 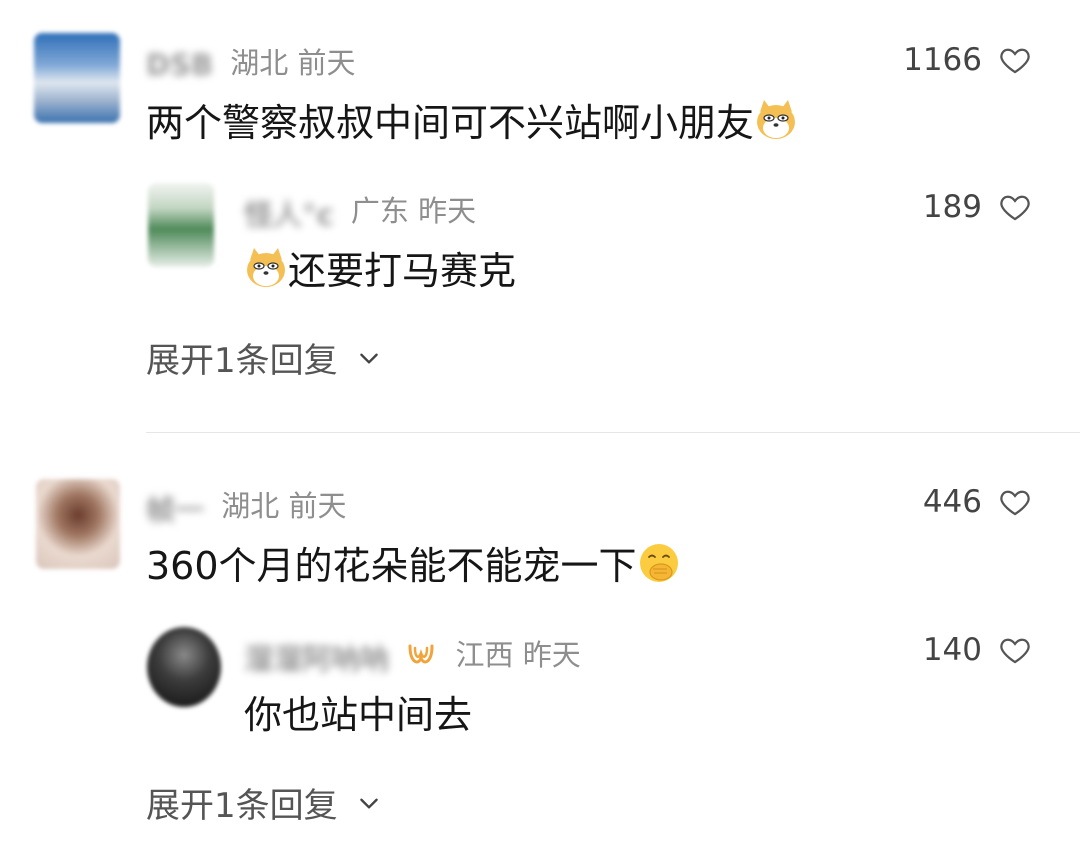 I want to click on like-count: 189, so click(x=952, y=207).